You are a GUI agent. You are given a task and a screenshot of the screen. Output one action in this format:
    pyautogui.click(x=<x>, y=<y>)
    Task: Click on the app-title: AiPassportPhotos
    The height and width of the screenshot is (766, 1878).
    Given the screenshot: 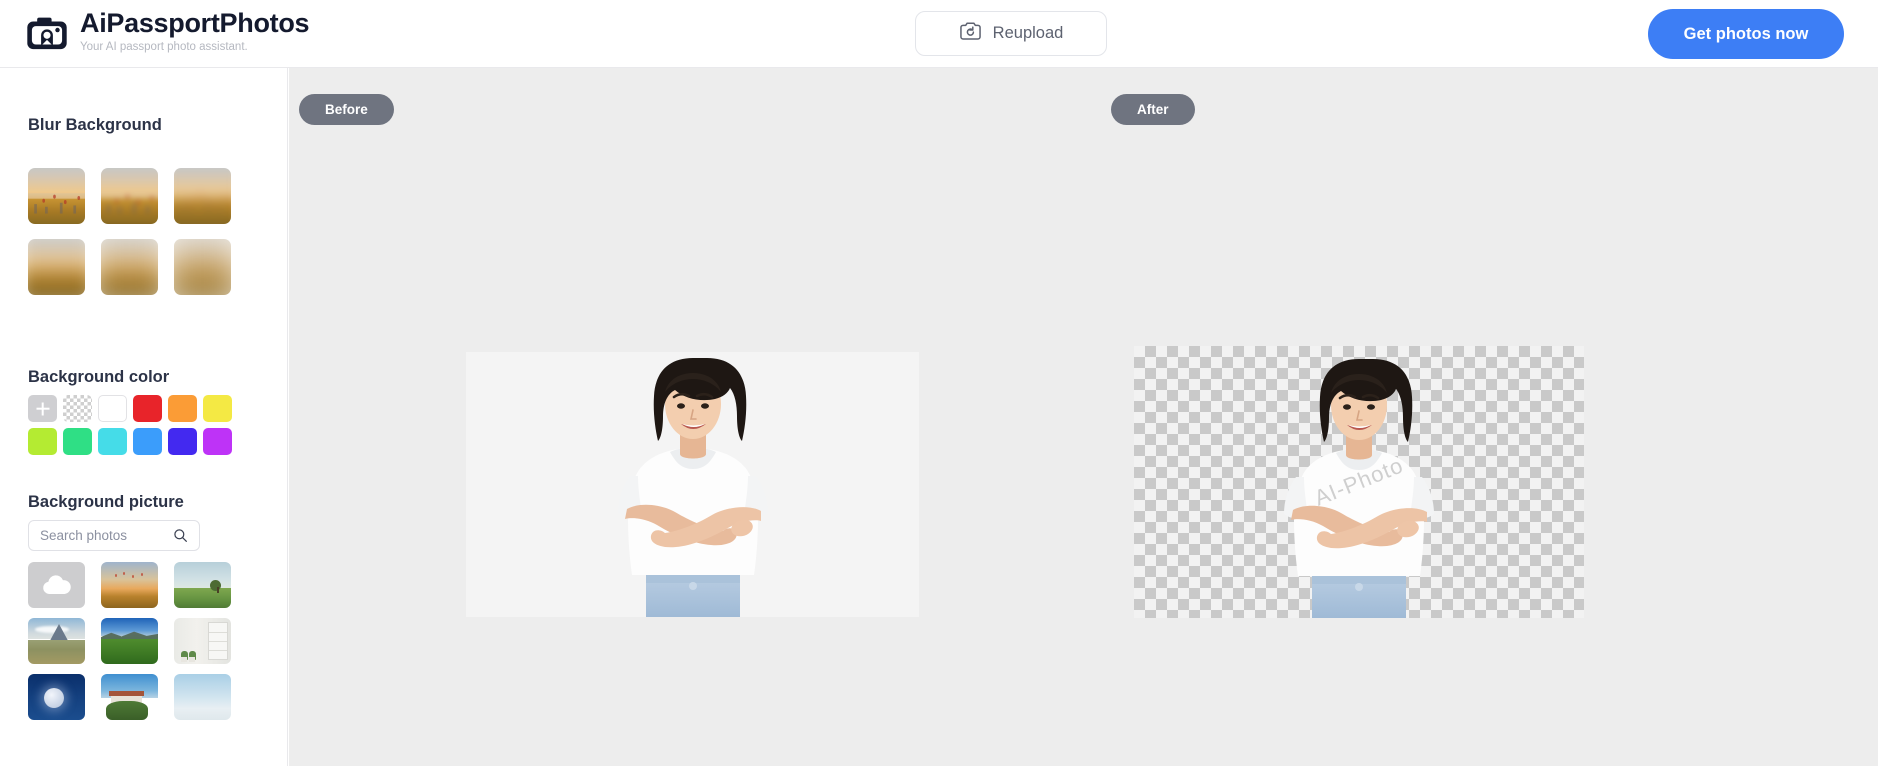 What is the action you would take?
    pyautogui.click(x=195, y=23)
    